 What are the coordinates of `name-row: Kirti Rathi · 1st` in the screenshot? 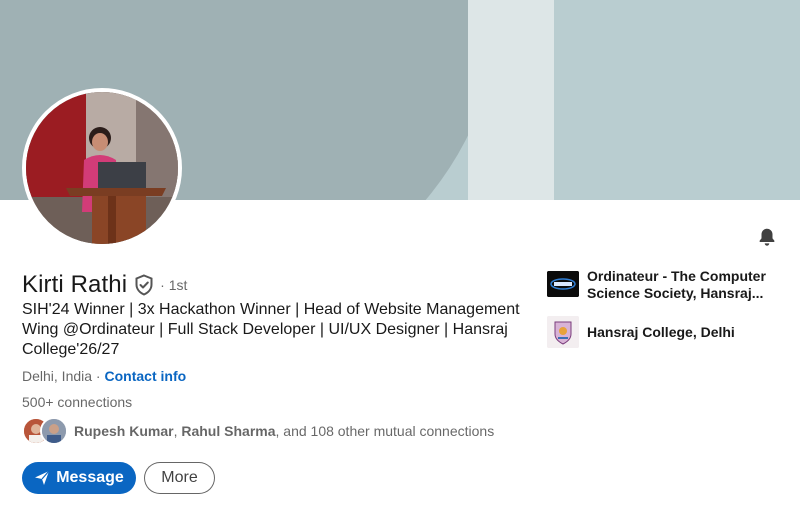 It's located at (104, 285).